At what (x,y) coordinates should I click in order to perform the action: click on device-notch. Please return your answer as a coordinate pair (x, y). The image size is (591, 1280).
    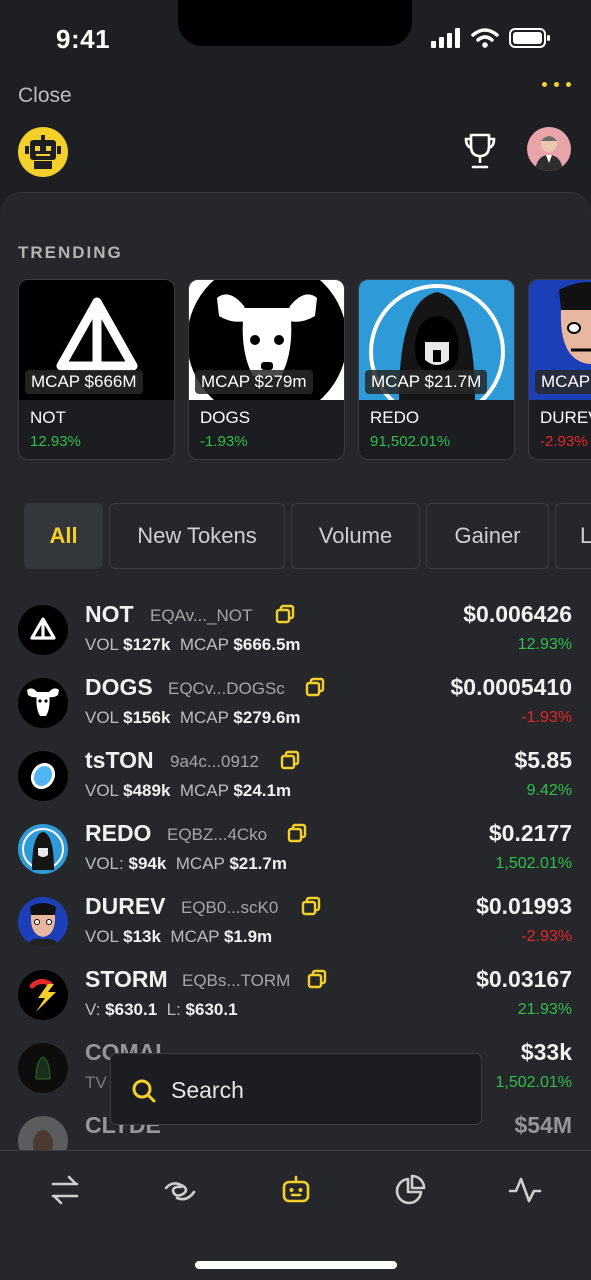
    Looking at the image, I should click on (295, 23).